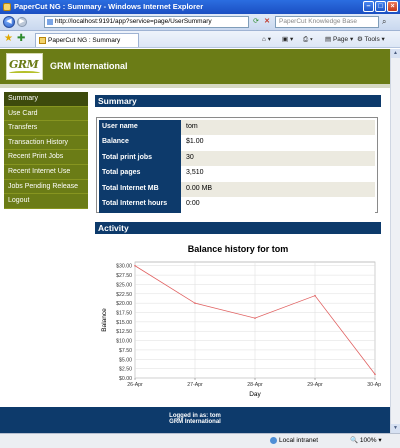 Image resolution: width=400 pixels, height=448 pixels. Describe the element at coordinates (46, 128) in the screenshot. I see `sidebar-item-transfers: Transfers` at that location.